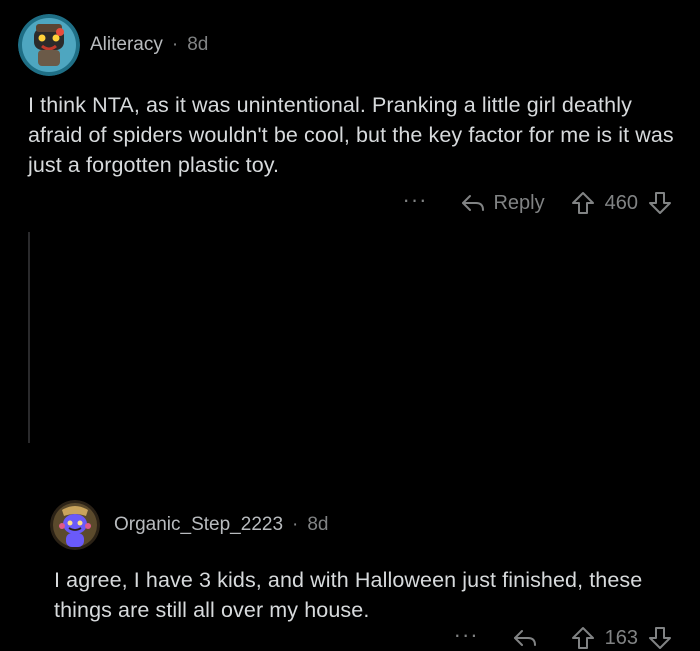 The width and height of the screenshot is (700, 651). I want to click on reply-button: Reply, so click(503, 203).